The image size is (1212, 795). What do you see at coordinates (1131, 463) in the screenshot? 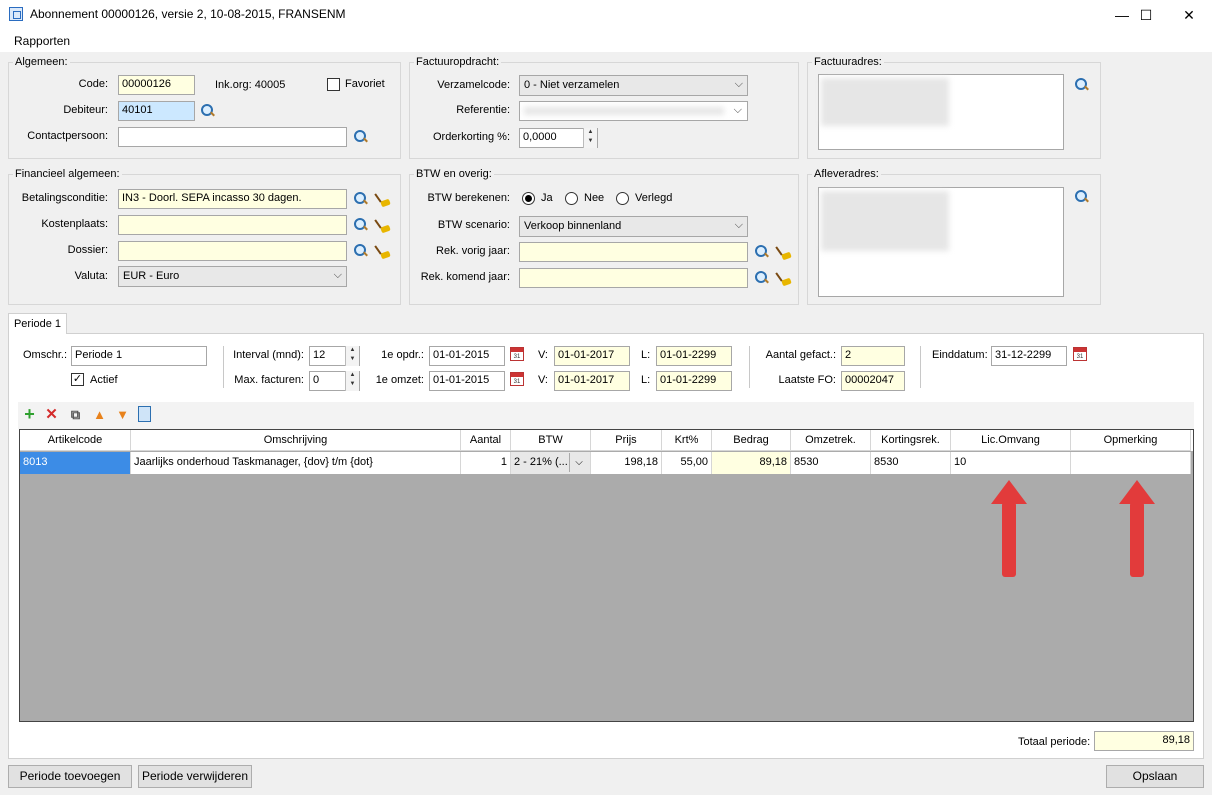
I see `cell-opmerking` at bounding box center [1131, 463].